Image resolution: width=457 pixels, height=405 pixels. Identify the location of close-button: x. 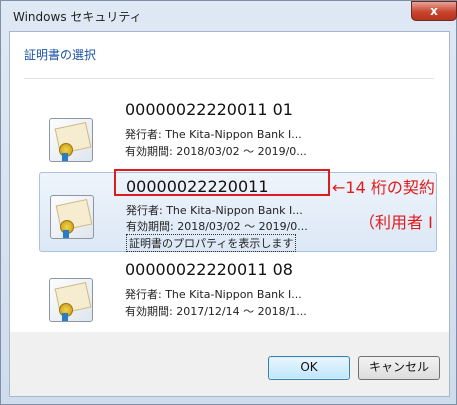
(434, 11).